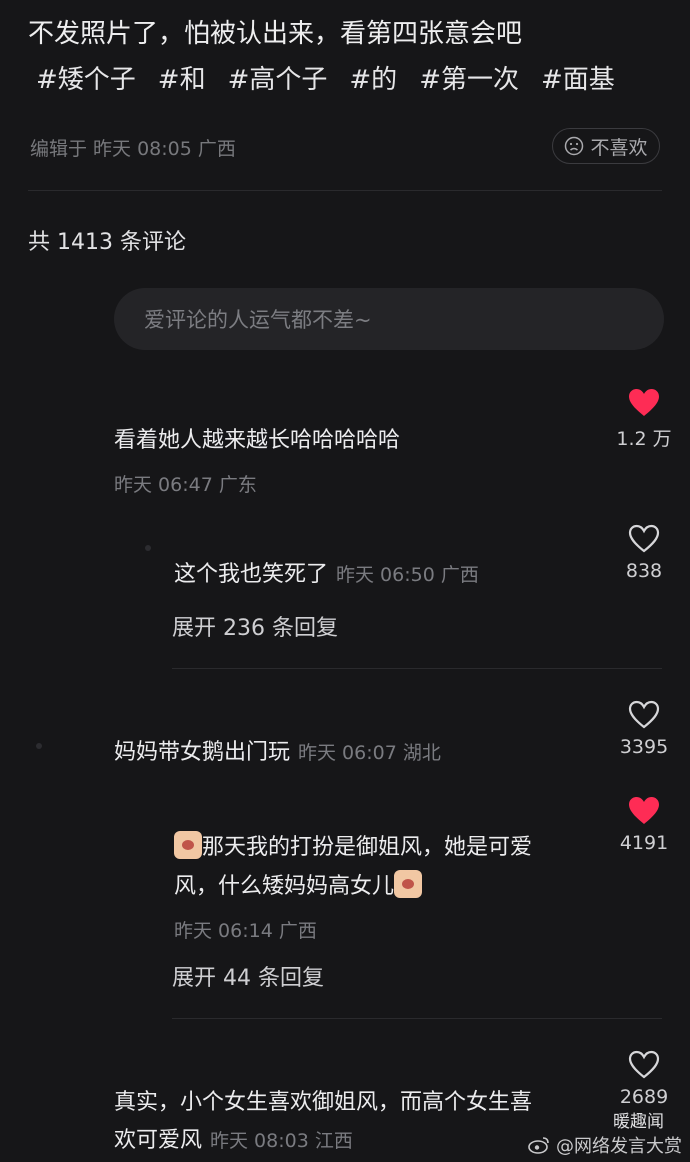 Image resolution: width=690 pixels, height=1162 pixels. I want to click on comment-meta: 昨天 06:07 湖北, so click(369, 753).